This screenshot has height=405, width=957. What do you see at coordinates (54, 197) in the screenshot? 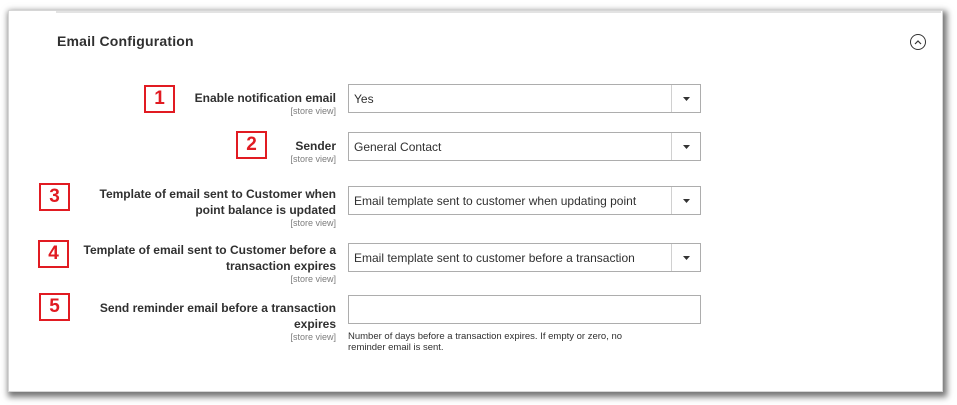
I see `step-badge-3: 3` at bounding box center [54, 197].